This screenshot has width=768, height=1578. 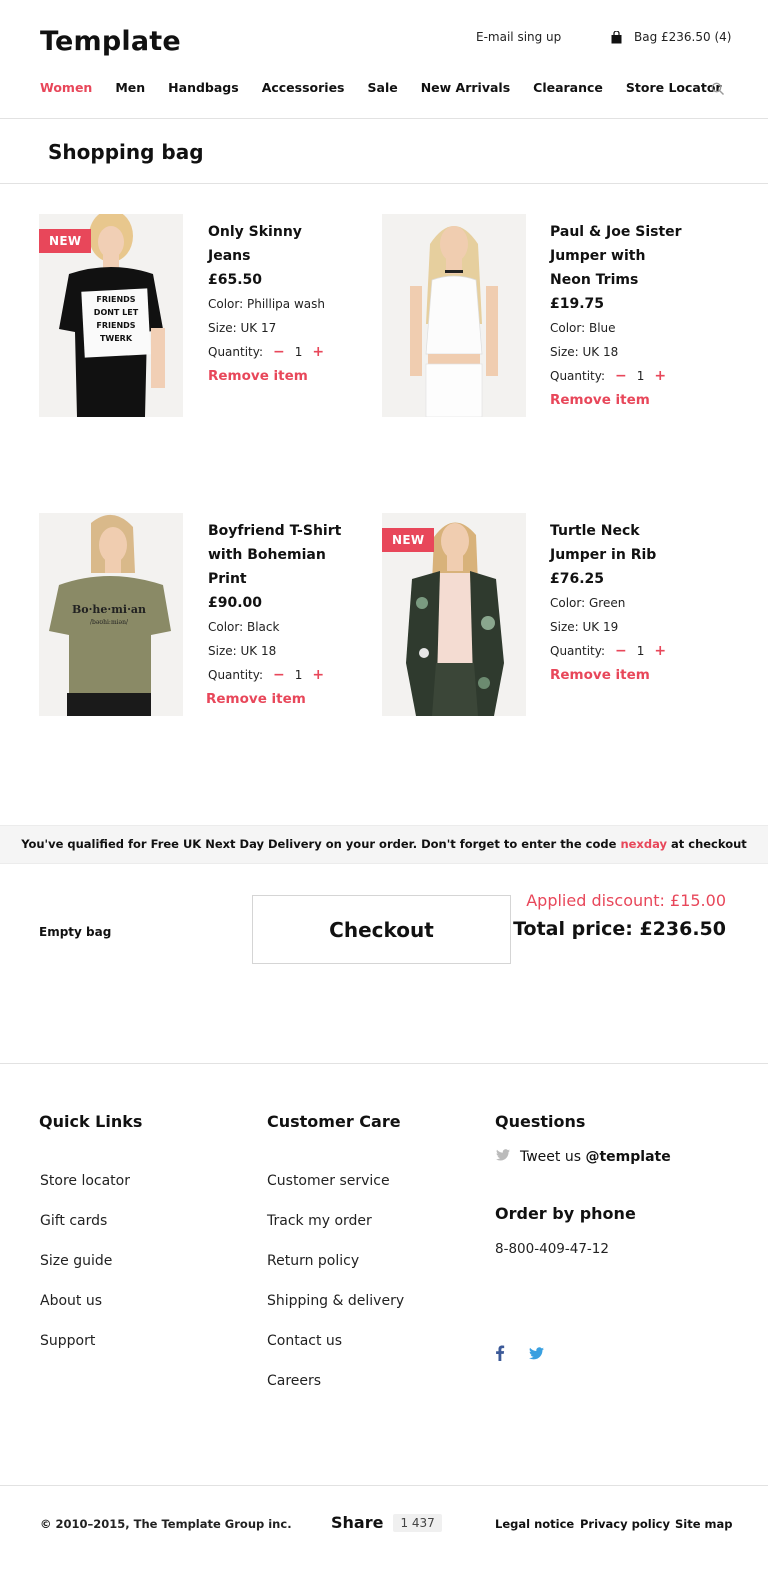 I want to click on svg-text: /bəʊhiːmiən/, so click(x=109, y=622).